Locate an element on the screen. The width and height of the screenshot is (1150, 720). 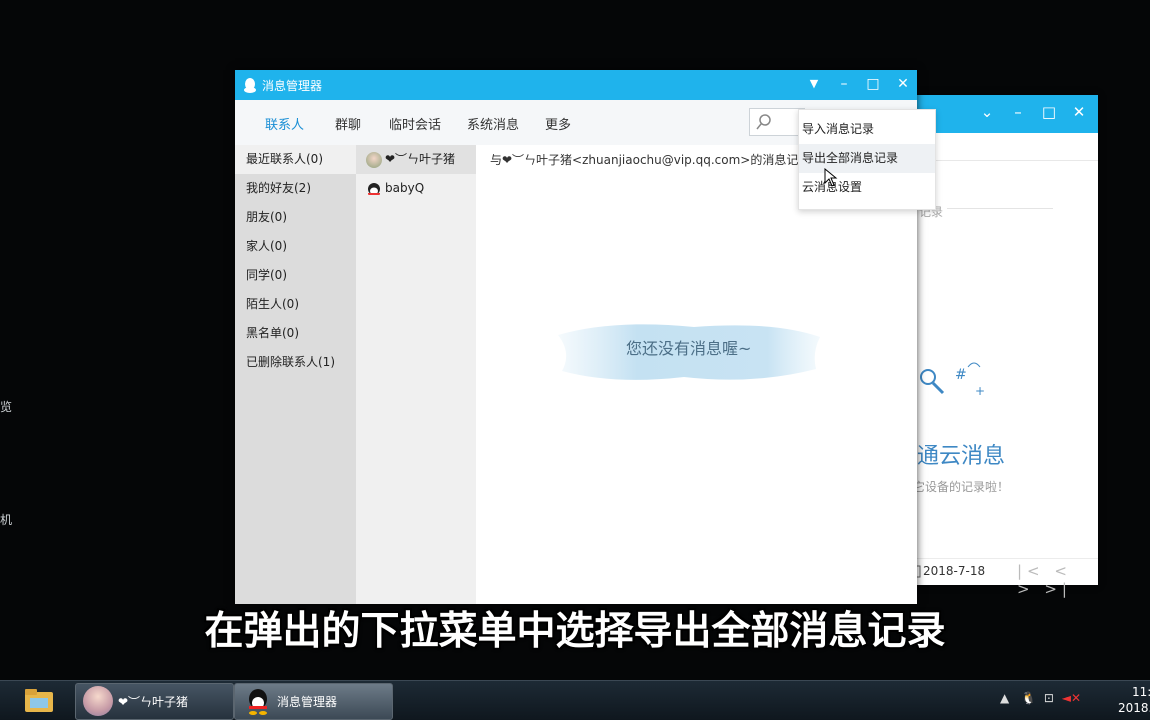
tab-group-chat: 群聊 is located at coordinates (348, 123).